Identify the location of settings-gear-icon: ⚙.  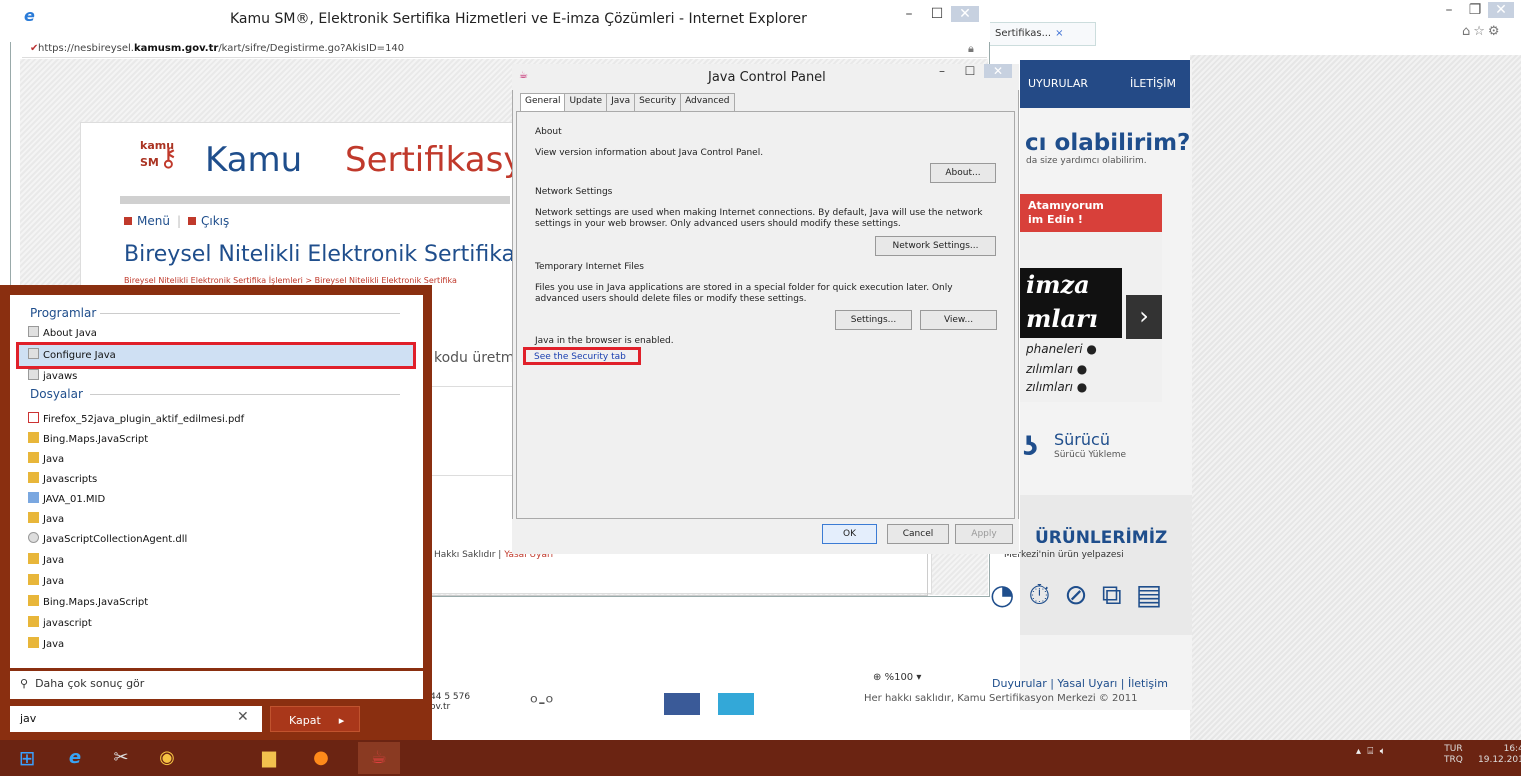
(1495, 31).